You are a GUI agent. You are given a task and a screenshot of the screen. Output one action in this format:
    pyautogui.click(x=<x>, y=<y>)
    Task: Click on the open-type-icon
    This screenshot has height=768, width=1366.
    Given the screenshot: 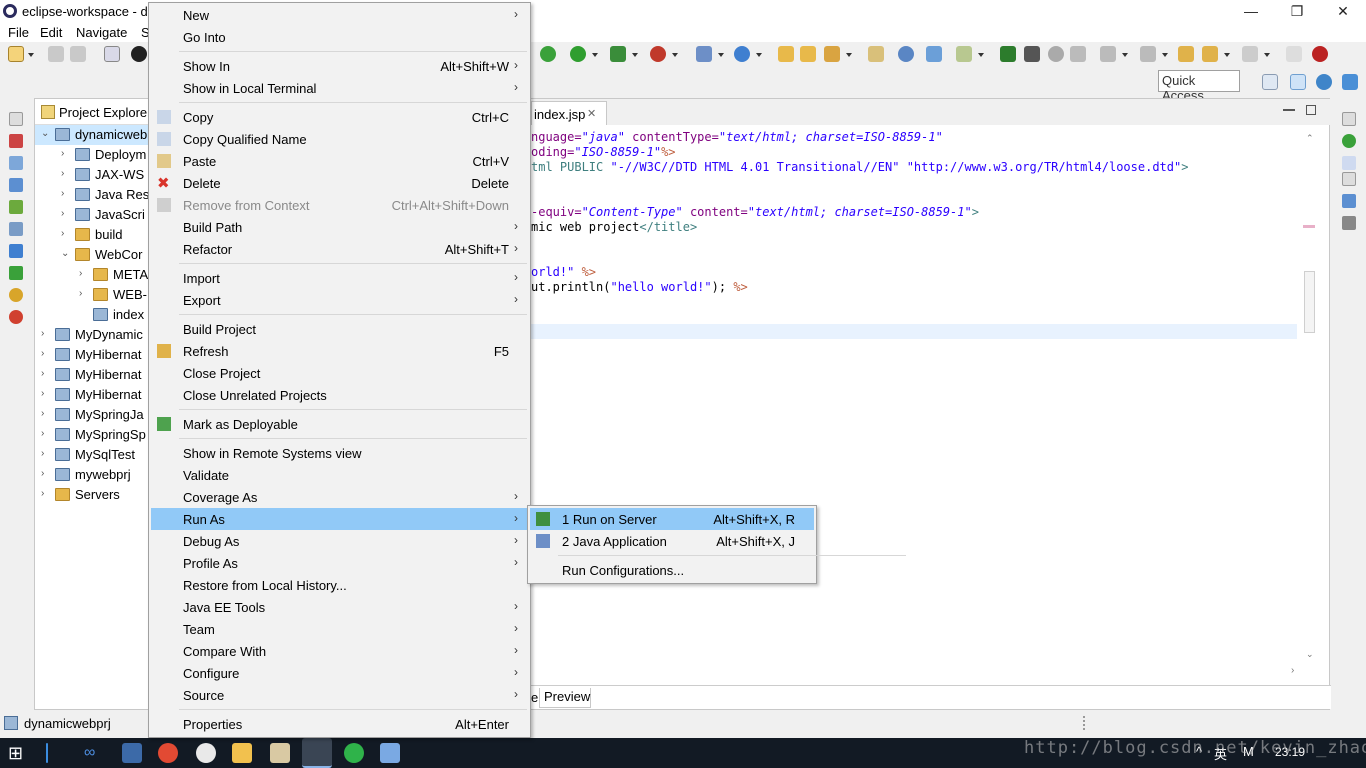 What is the action you would take?
    pyautogui.click(x=786, y=54)
    